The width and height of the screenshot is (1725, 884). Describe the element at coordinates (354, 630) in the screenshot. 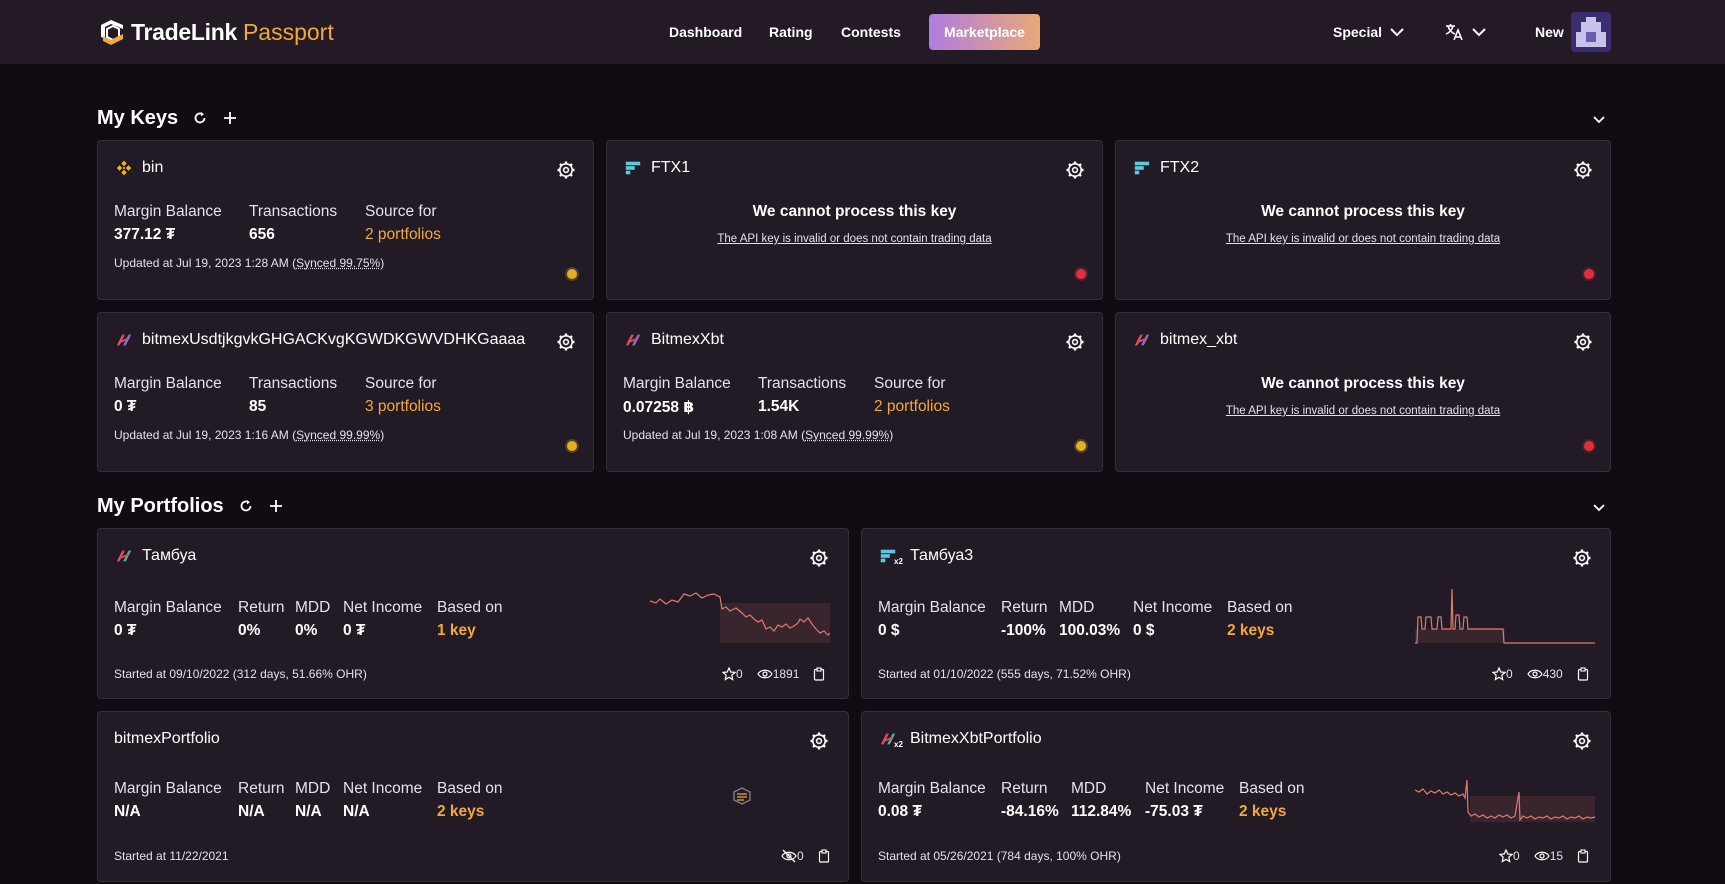

I see `net-income-value: 0 ₮` at that location.